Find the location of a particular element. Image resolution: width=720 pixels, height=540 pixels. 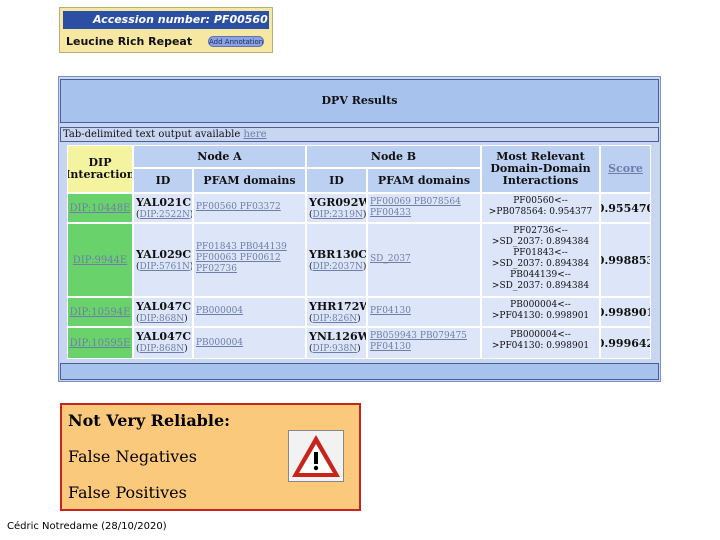

node-b-pfam-cell: PF00069 PB078564 PF00433 is located at coordinates (424, 208).